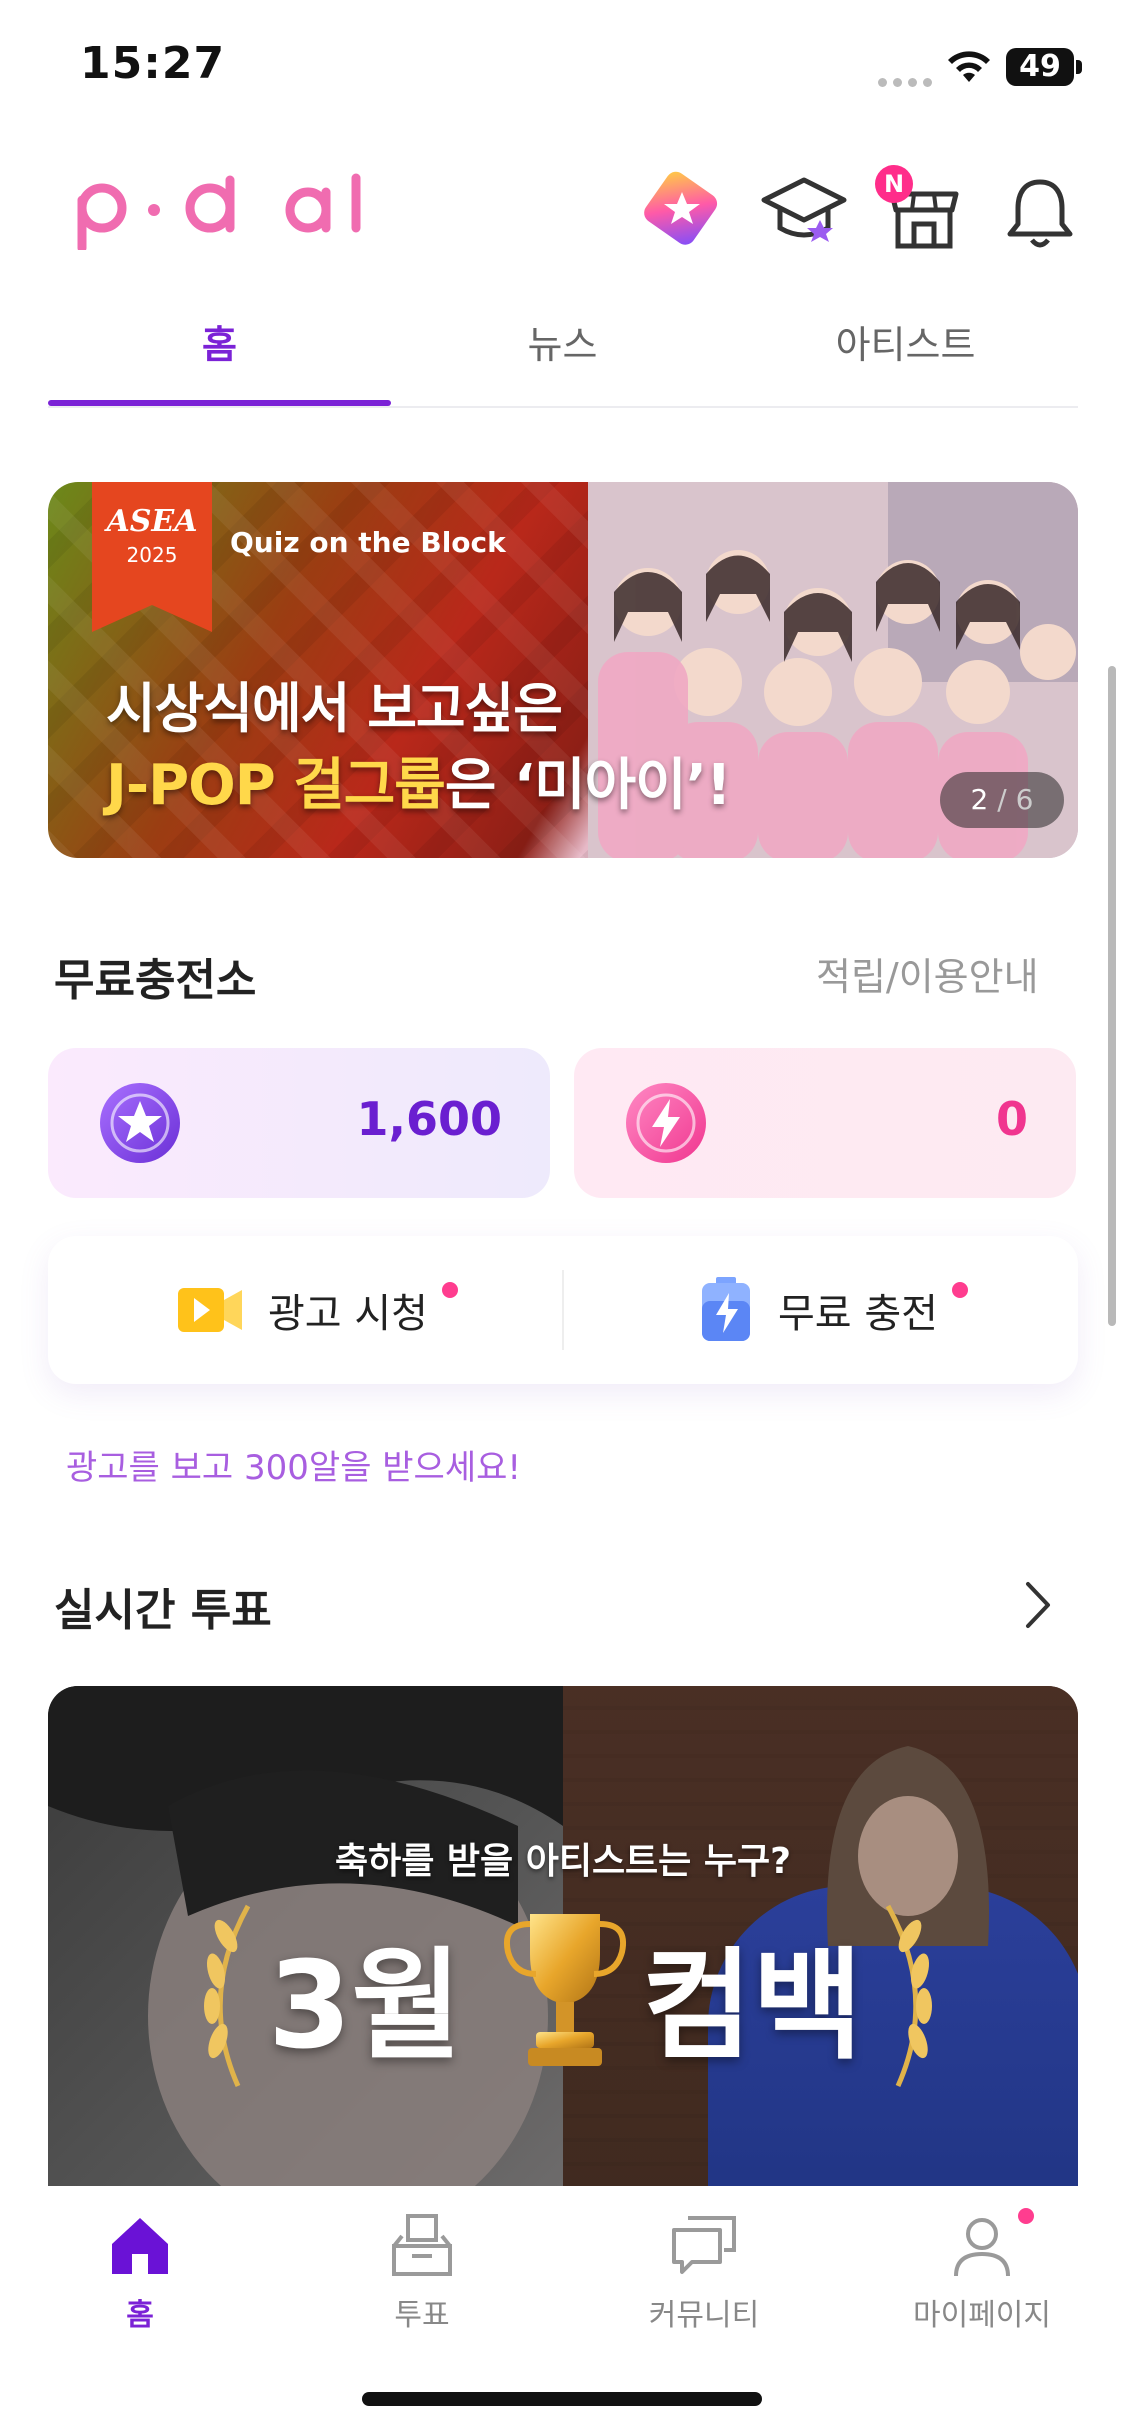 This screenshot has height=2436, width=1125. Describe the element at coordinates (299, 1123) in the screenshot. I see `star-points-card: 1,600` at that location.